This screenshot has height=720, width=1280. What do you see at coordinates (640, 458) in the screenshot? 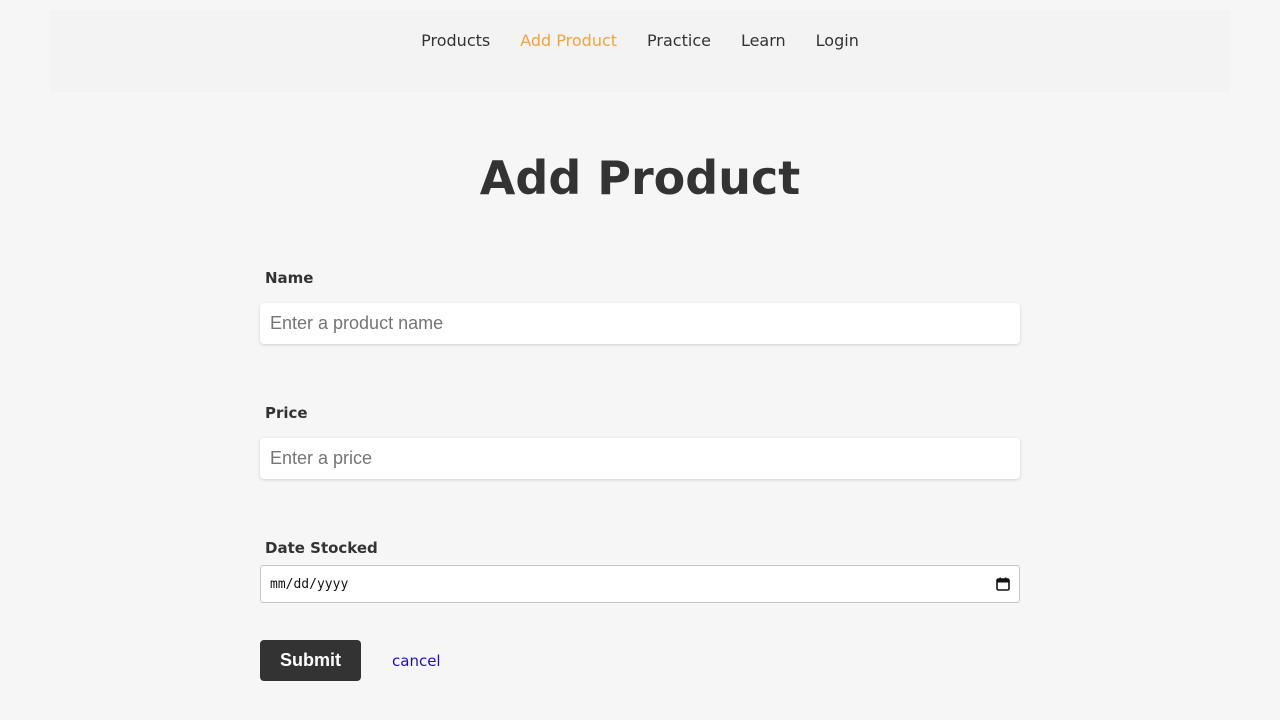
I see `price-input` at bounding box center [640, 458].